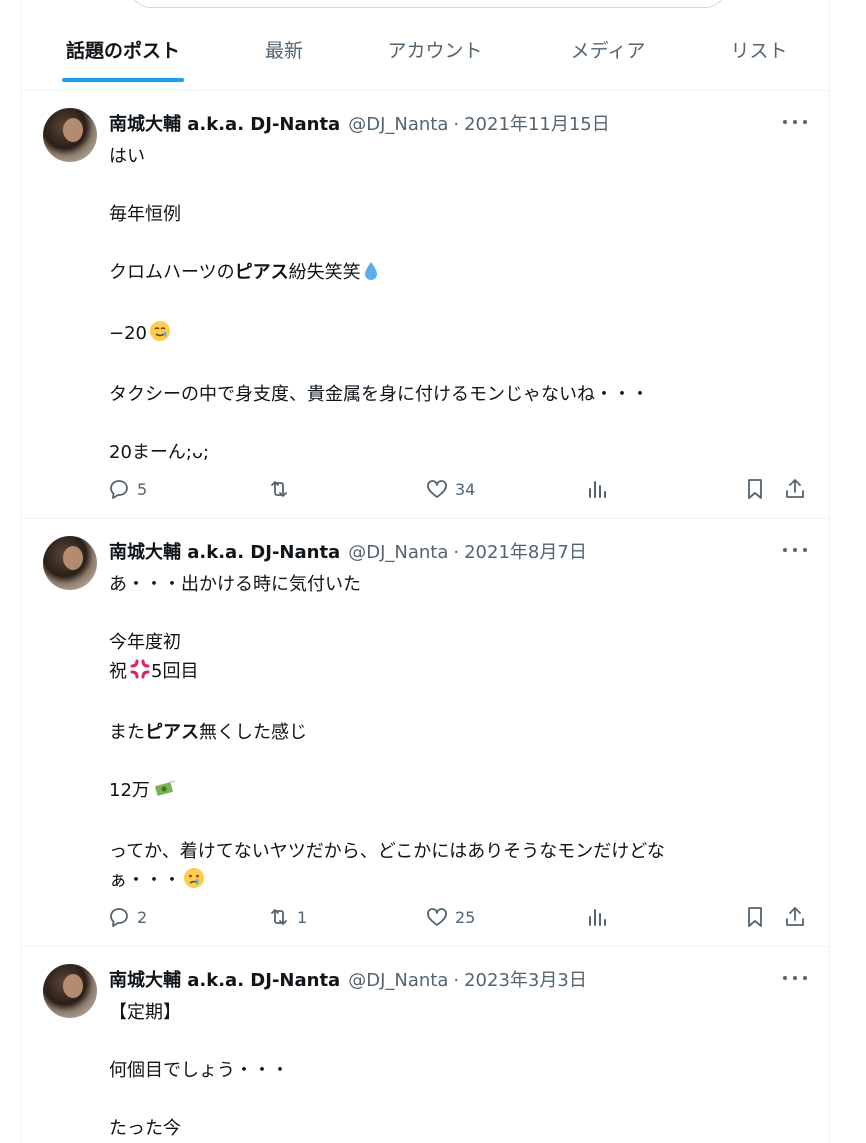 The height and width of the screenshot is (1143, 866). I want to click on crying-face-icon, so click(194, 882).